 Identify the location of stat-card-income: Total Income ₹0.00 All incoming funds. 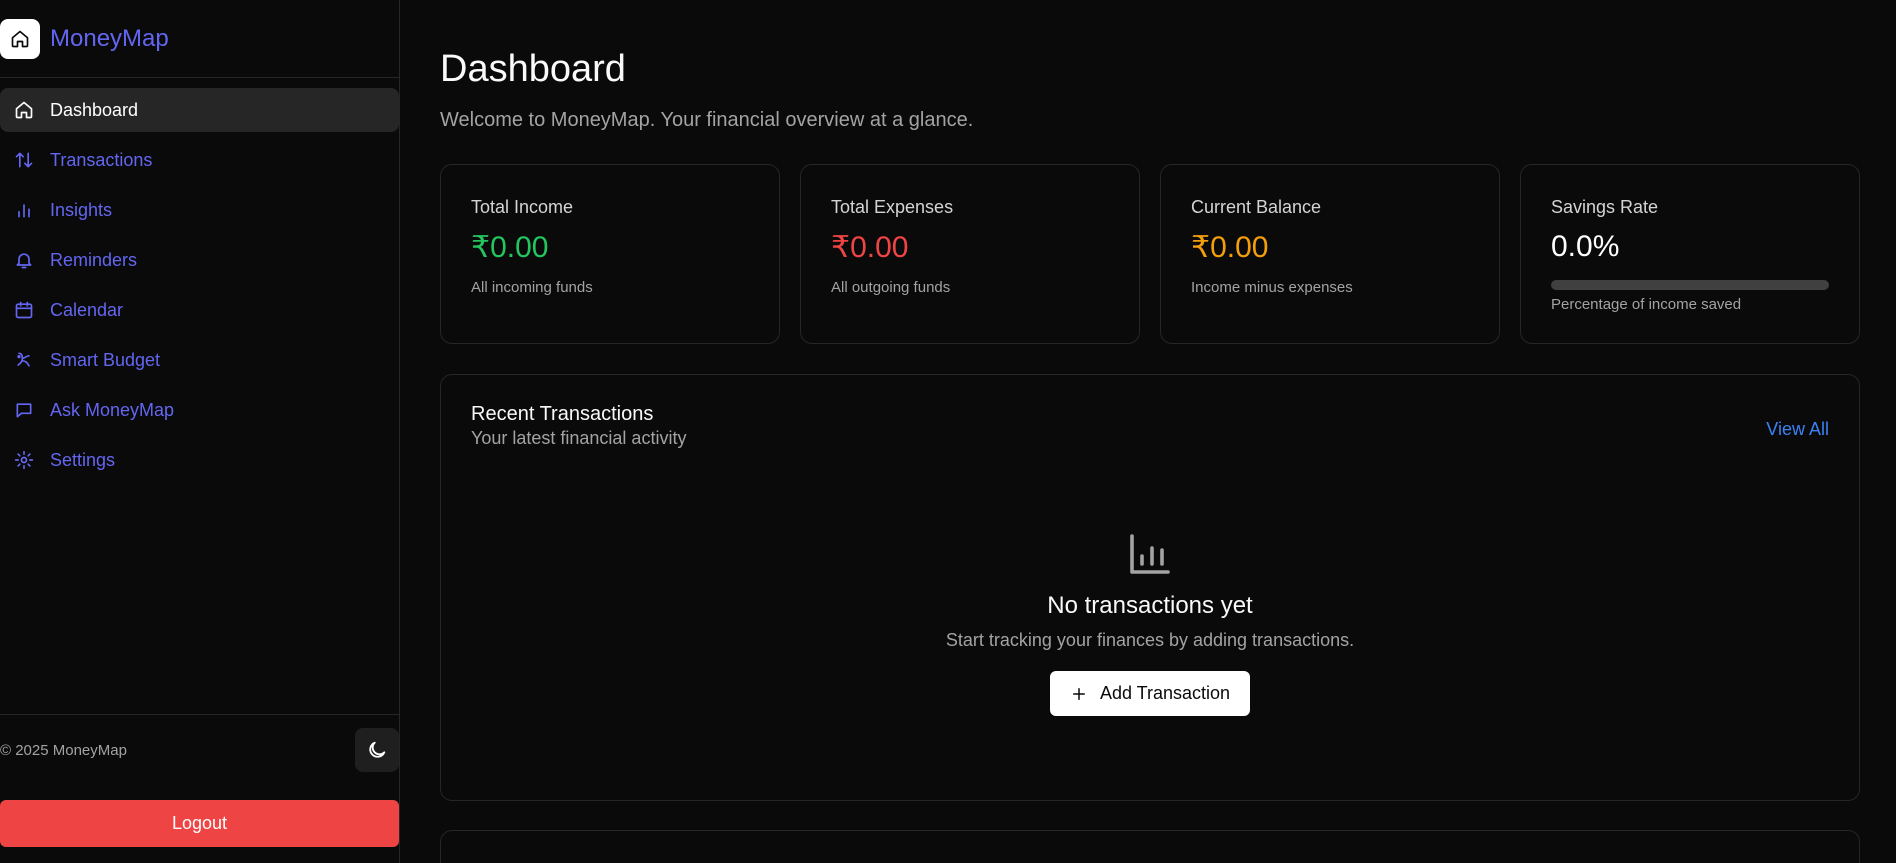
(610, 254).